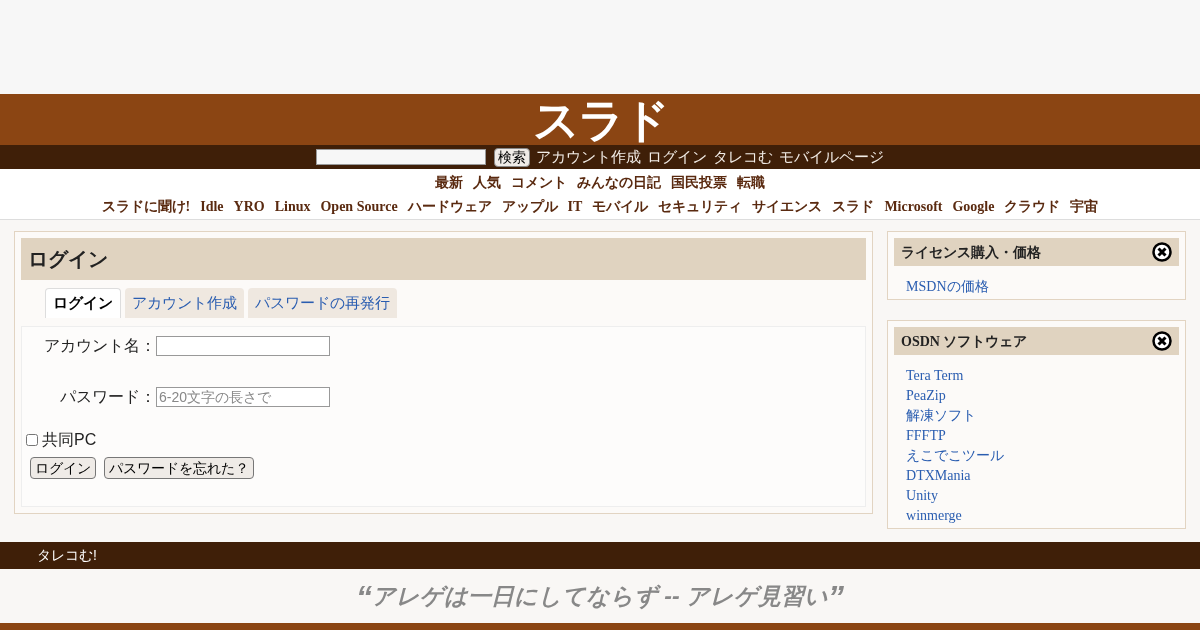 The width and height of the screenshot is (1200, 630). What do you see at coordinates (922, 496) in the screenshot?
I see `sidebar-link: Unity` at bounding box center [922, 496].